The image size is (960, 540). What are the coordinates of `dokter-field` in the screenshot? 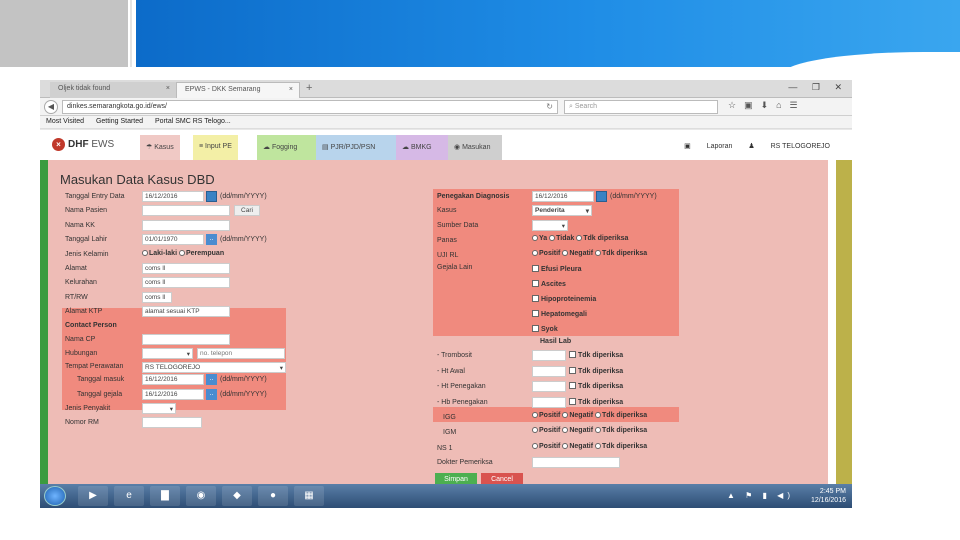 It's located at (576, 462).